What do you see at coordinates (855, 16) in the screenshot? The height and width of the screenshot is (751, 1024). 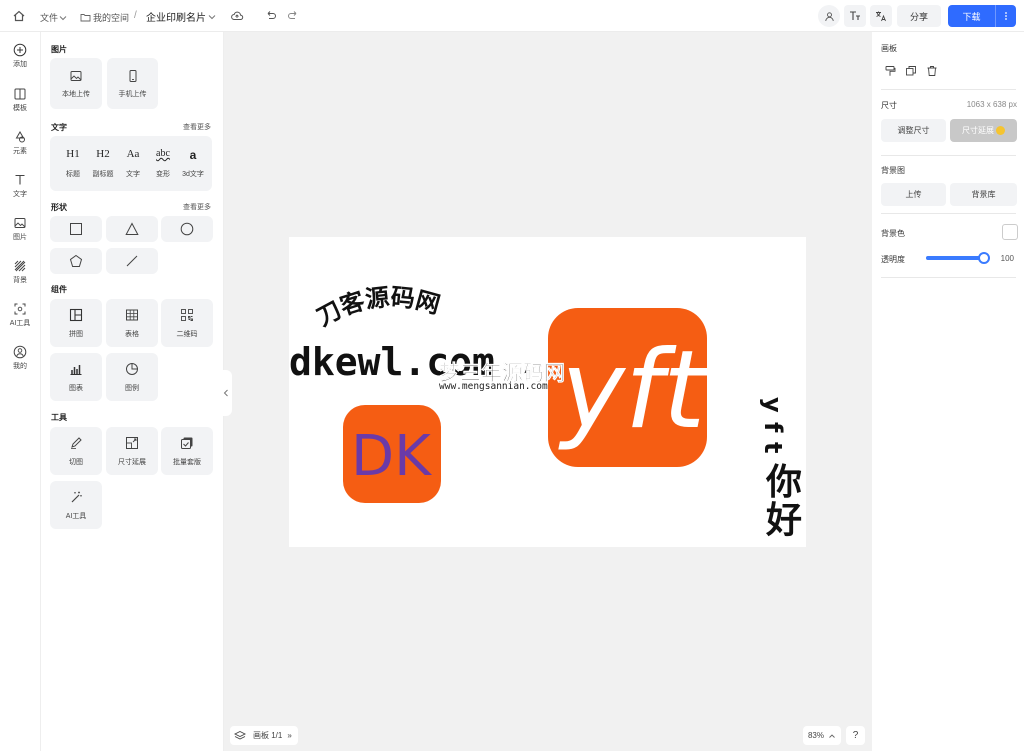 I see `text-style-button` at bounding box center [855, 16].